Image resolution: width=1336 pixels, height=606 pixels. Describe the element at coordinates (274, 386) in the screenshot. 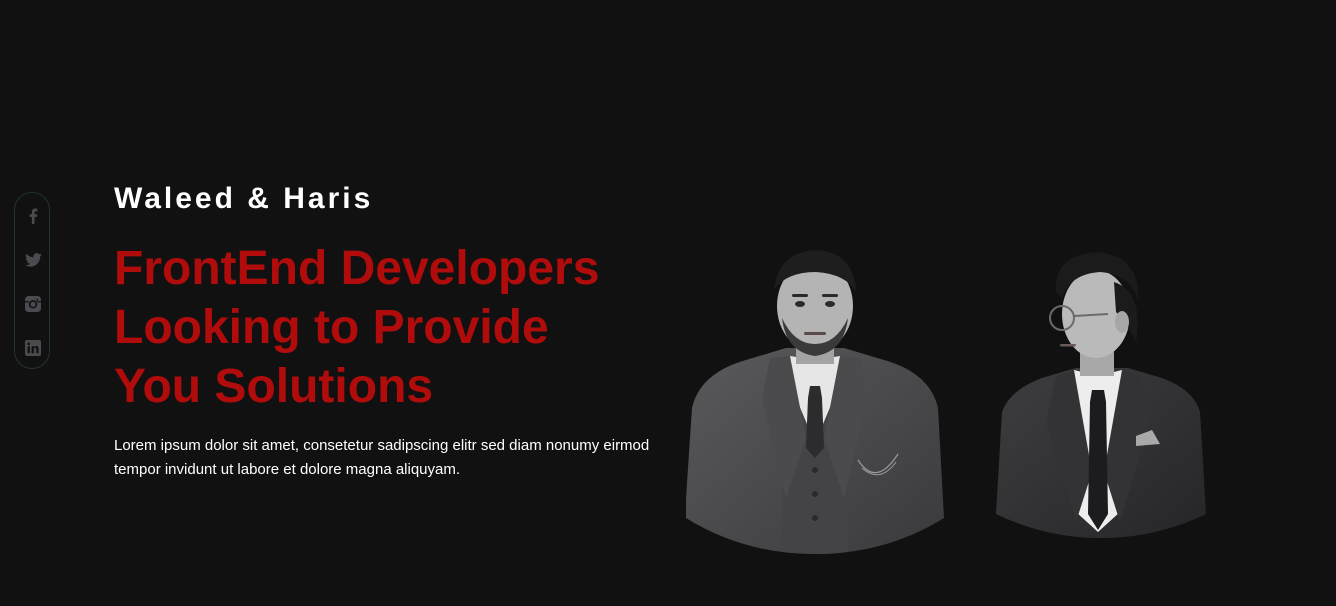

I see `hero-title-line: You Solutions` at that location.